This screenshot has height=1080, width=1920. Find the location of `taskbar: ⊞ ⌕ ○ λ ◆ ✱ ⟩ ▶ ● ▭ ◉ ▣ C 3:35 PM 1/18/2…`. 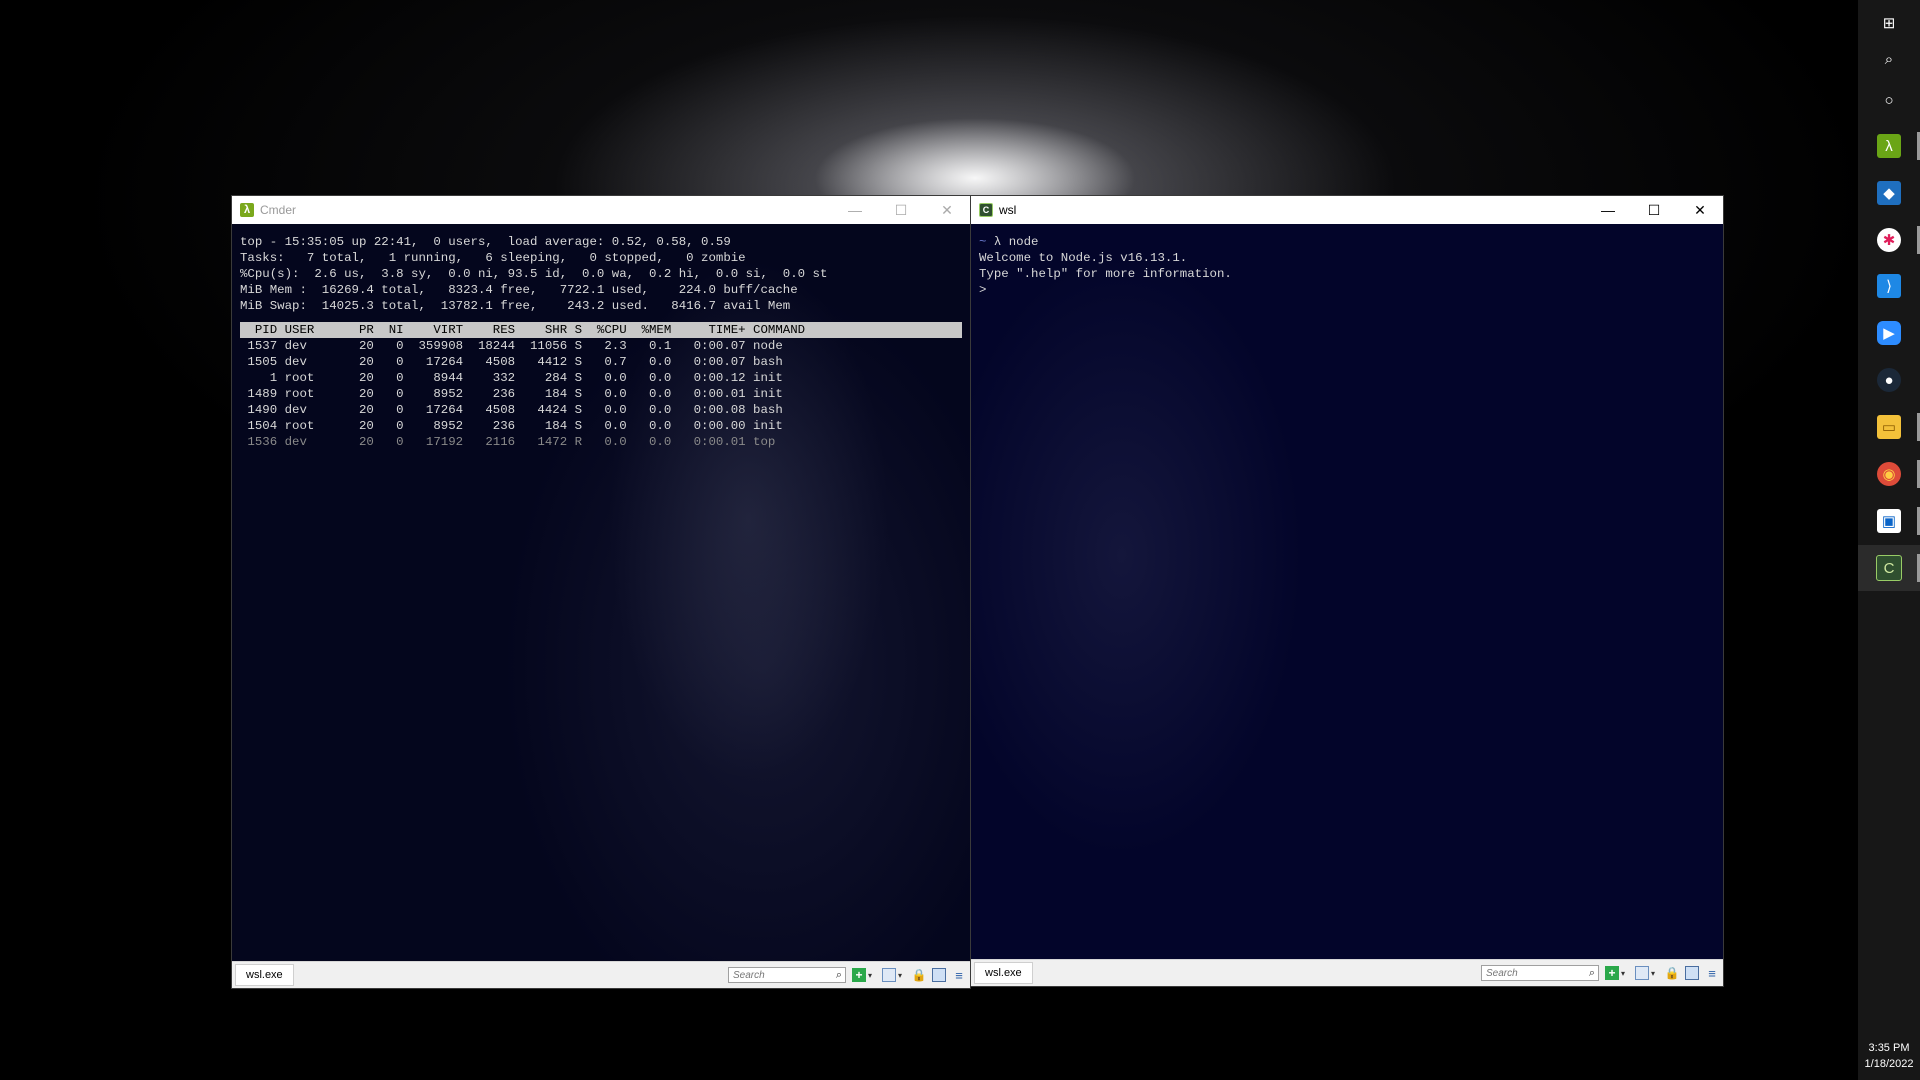

taskbar: ⊞ ⌕ ○ λ ◆ ✱ ⟩ ▶ ● ▭ ◉ ▣ C 3:35 PM 1/18/2… is located at coordinates (1889, 540).